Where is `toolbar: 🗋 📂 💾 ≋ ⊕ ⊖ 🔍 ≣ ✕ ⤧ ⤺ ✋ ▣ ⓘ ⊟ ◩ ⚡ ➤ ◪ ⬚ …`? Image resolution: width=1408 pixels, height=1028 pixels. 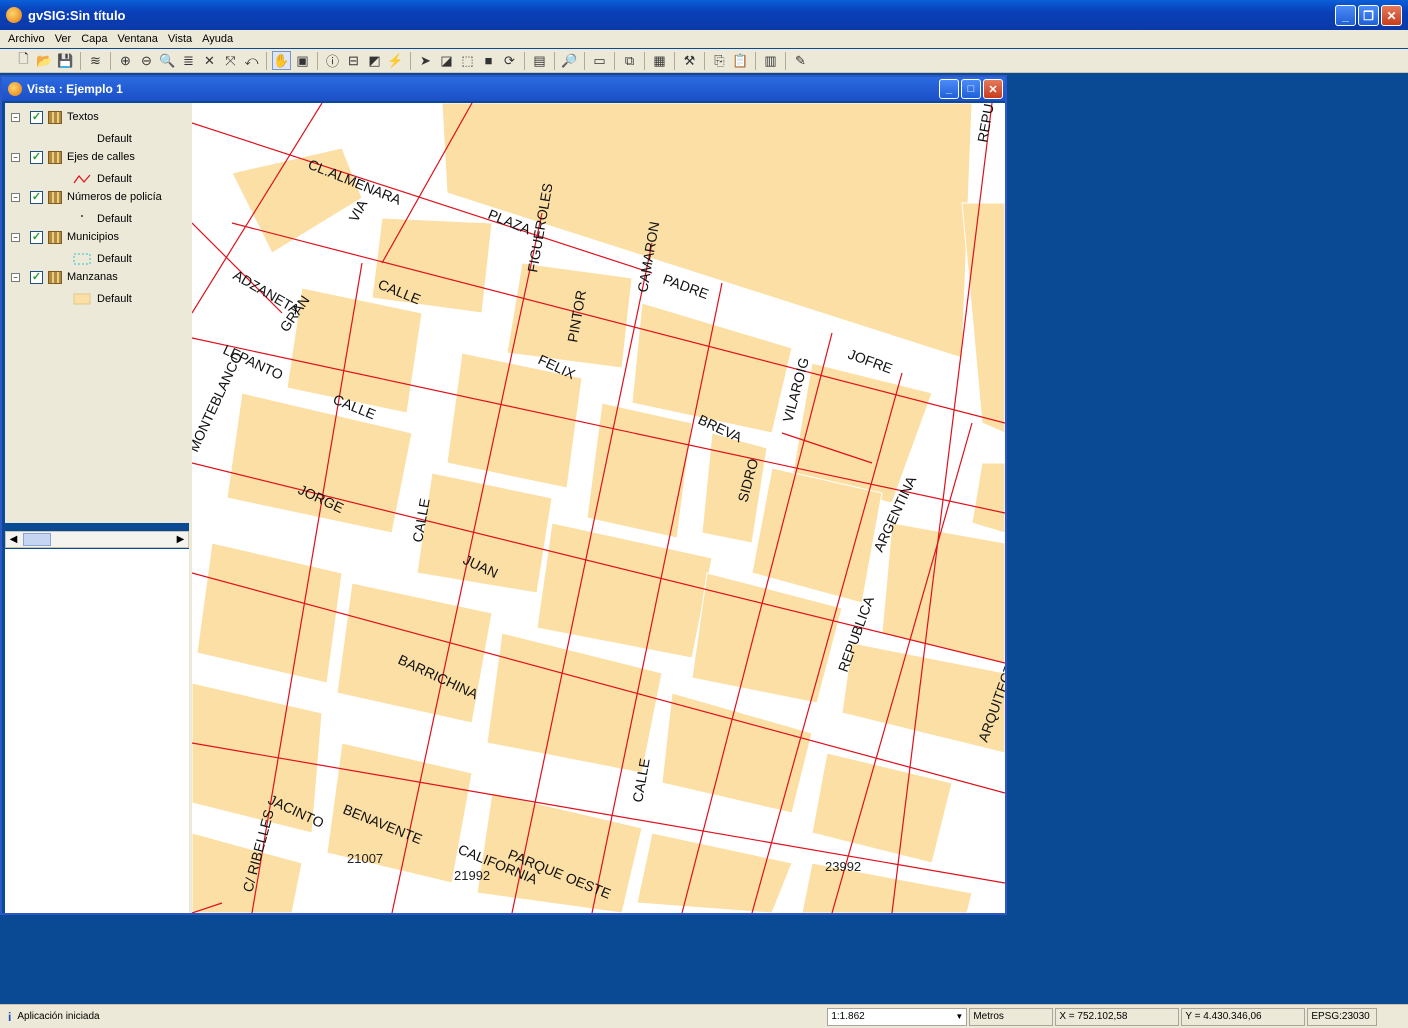
toolbar: 🗋 📂 💾 ≋ ⊕ ⊖ 🔍 ≣ ✕ ⤧ ⤺ ✋ ▣ ⓘ ⊟ ◩ ⚡ ➤ ◪ ⬚ … is located at coordinates (704, 61).